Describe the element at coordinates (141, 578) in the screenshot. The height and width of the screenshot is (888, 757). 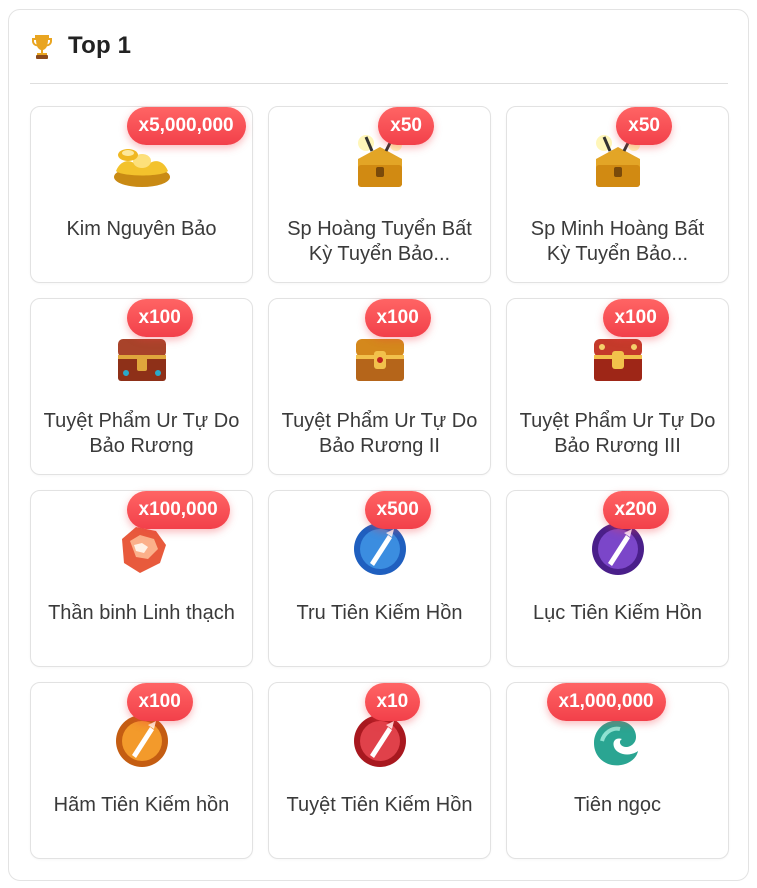
I see `reward-card: x100,000 Thần binh Linh thạch` at that location.